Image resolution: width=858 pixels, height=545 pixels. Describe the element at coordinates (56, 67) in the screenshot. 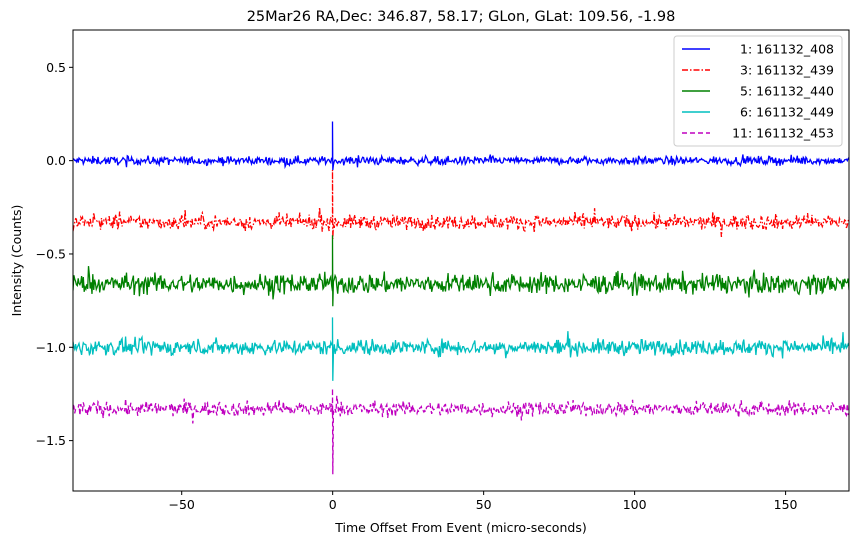

I see `y-tick-label: 0.5` at that location.